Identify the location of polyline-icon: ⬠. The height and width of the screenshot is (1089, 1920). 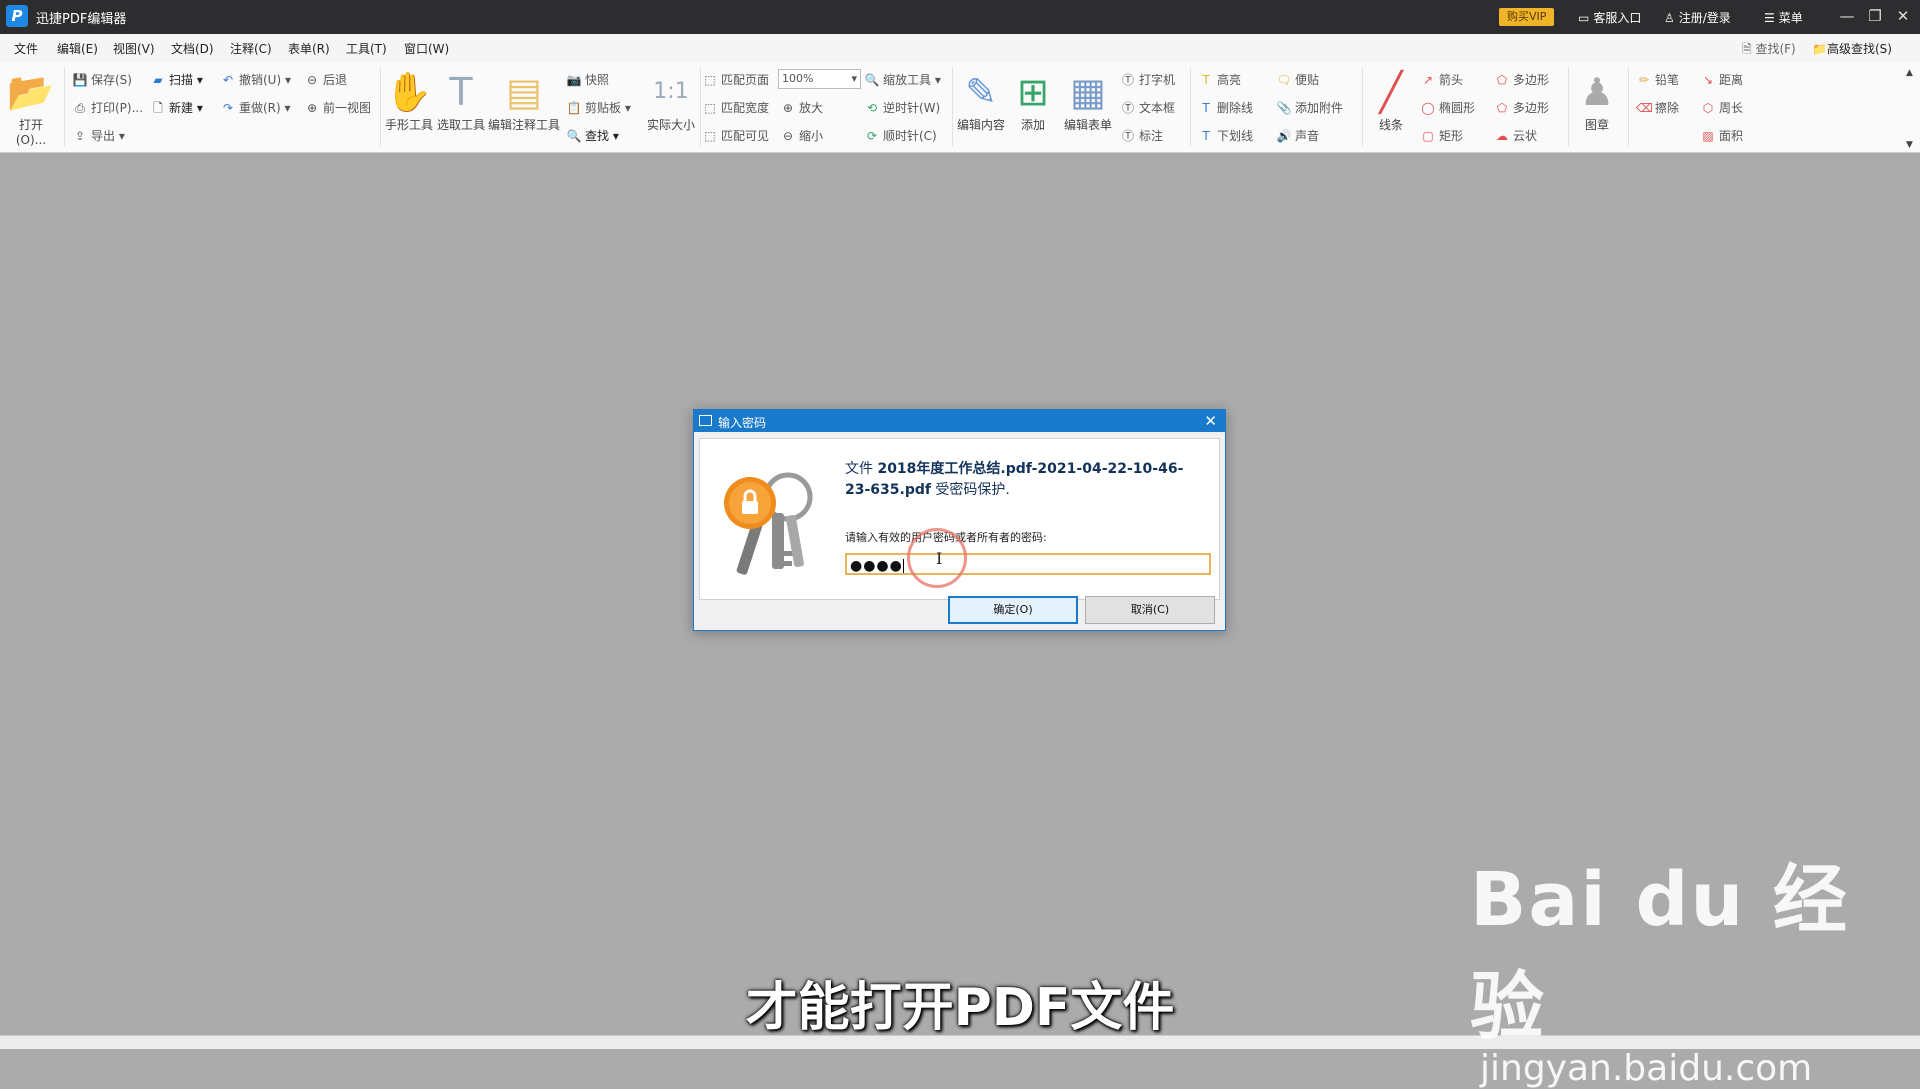
(1502, 108).